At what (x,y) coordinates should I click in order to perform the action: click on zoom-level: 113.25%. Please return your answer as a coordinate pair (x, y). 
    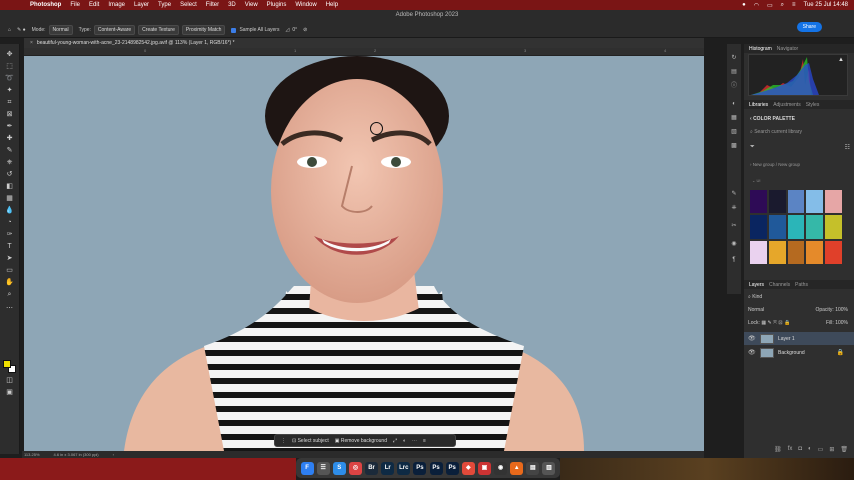
    Looking at the image, I should click on (32, 454).